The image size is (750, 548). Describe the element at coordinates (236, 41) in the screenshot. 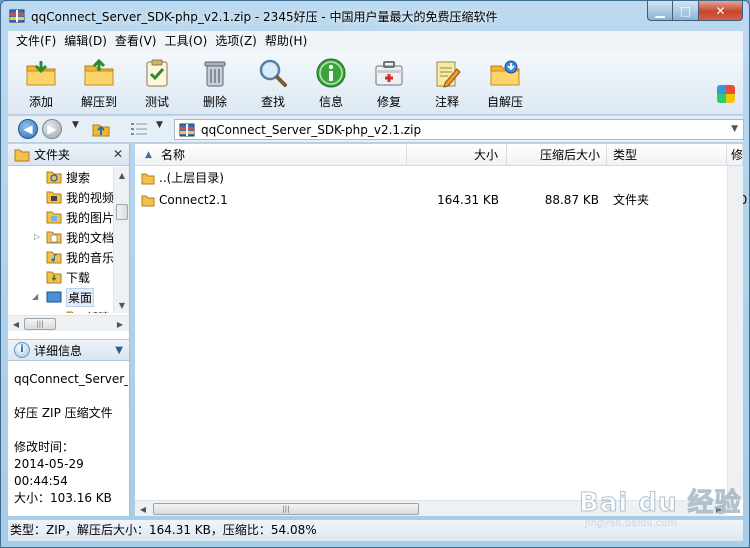

I see `menu-options: 选项(Z)` at that location.